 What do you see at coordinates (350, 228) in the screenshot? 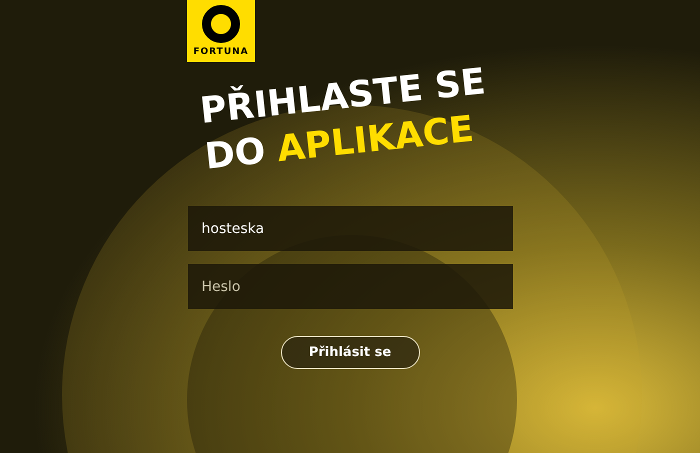
I see `username-field: hosteska` at bounding box center [350, 228].